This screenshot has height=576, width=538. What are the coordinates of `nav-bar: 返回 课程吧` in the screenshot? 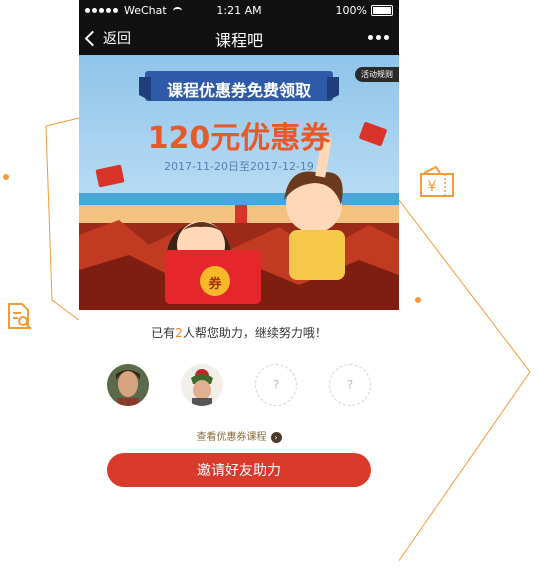 It's located at (239, 37).